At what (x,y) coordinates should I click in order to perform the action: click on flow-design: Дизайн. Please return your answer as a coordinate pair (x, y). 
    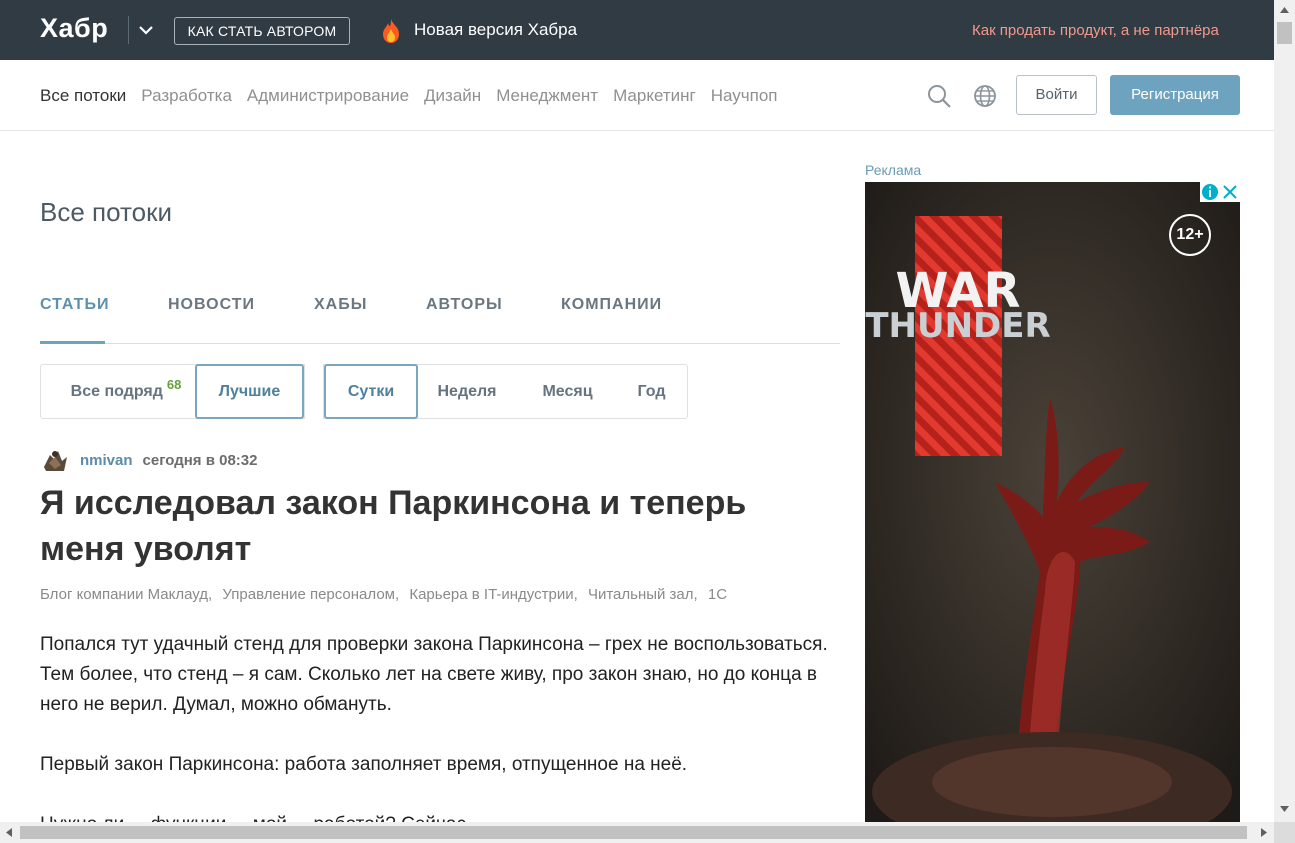
    Looking at the image, I should click on (452, 96).